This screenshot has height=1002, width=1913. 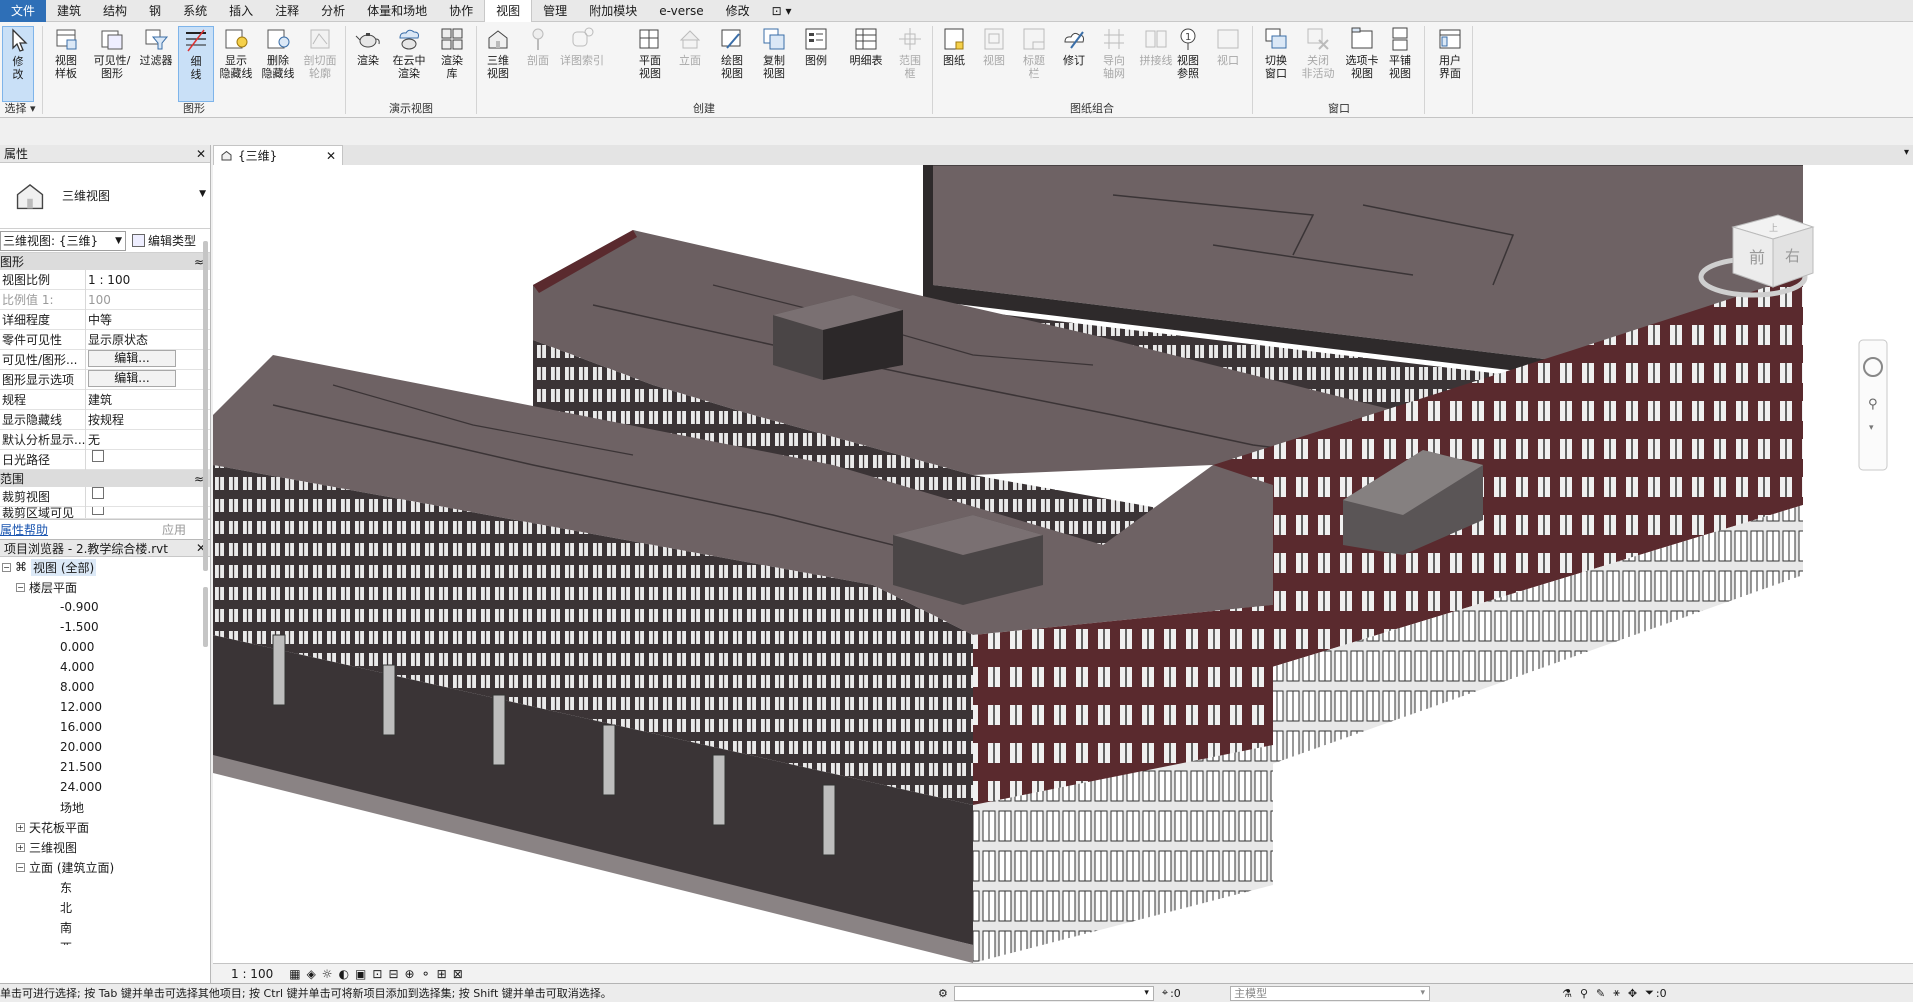 I want to click on tree-level-item: 20.000, so click(x=105, y=747).